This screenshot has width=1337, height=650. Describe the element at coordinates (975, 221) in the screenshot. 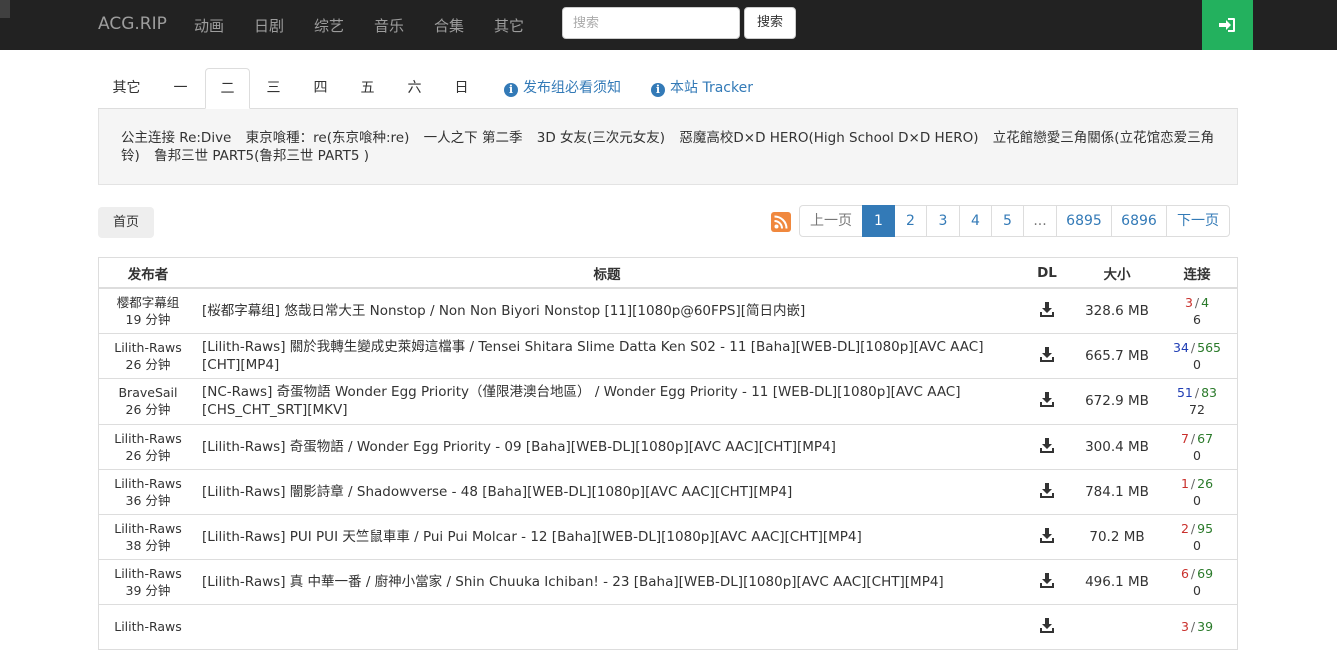

I see `page-4: 4` at that location.